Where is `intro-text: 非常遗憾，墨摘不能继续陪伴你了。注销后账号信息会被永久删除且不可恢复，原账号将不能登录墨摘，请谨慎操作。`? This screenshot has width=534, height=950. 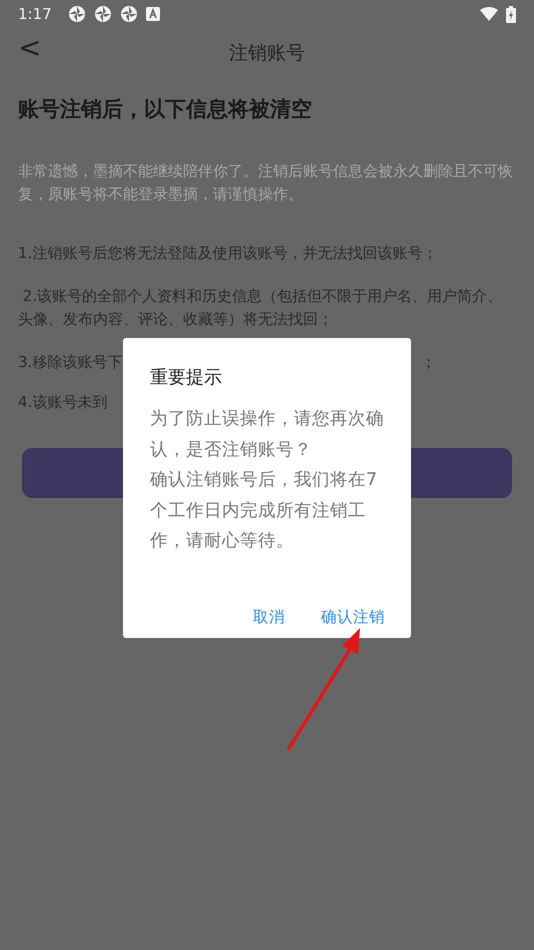
intro-text: 非常遗憾，墨摘不能继续陪伴你了。注销后账号信息会被永久删除且不可恢复，原账号将不能登录墨摘，请谨慎操作。 is located at coordinates (266, 182).